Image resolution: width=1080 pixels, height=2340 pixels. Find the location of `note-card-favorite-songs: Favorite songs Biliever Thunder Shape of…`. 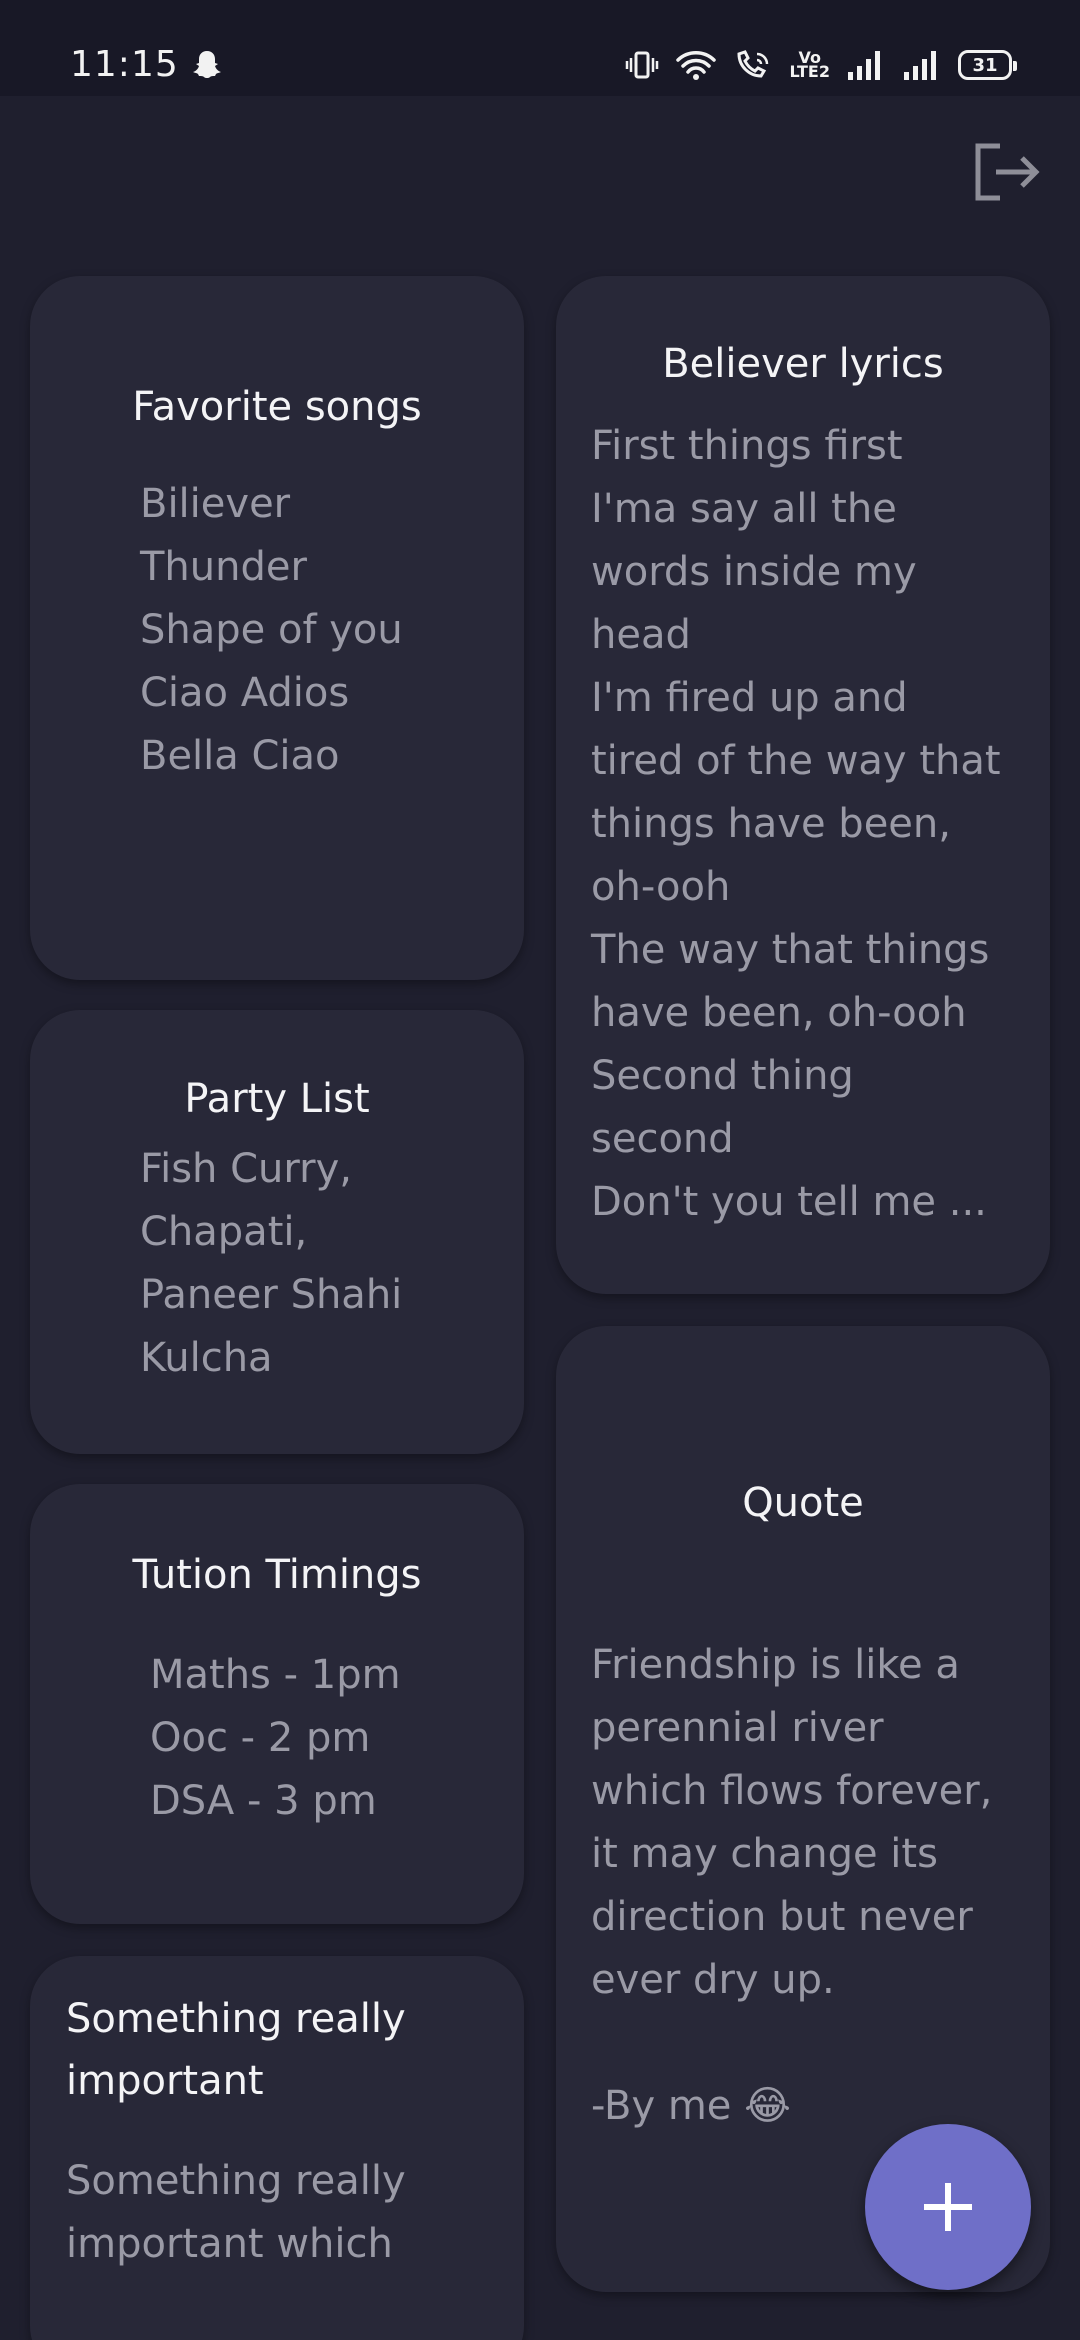

note-card-favorite-songs: Favorite songs Biliever Thunder Shape of… is located at coordinates (277, 628).